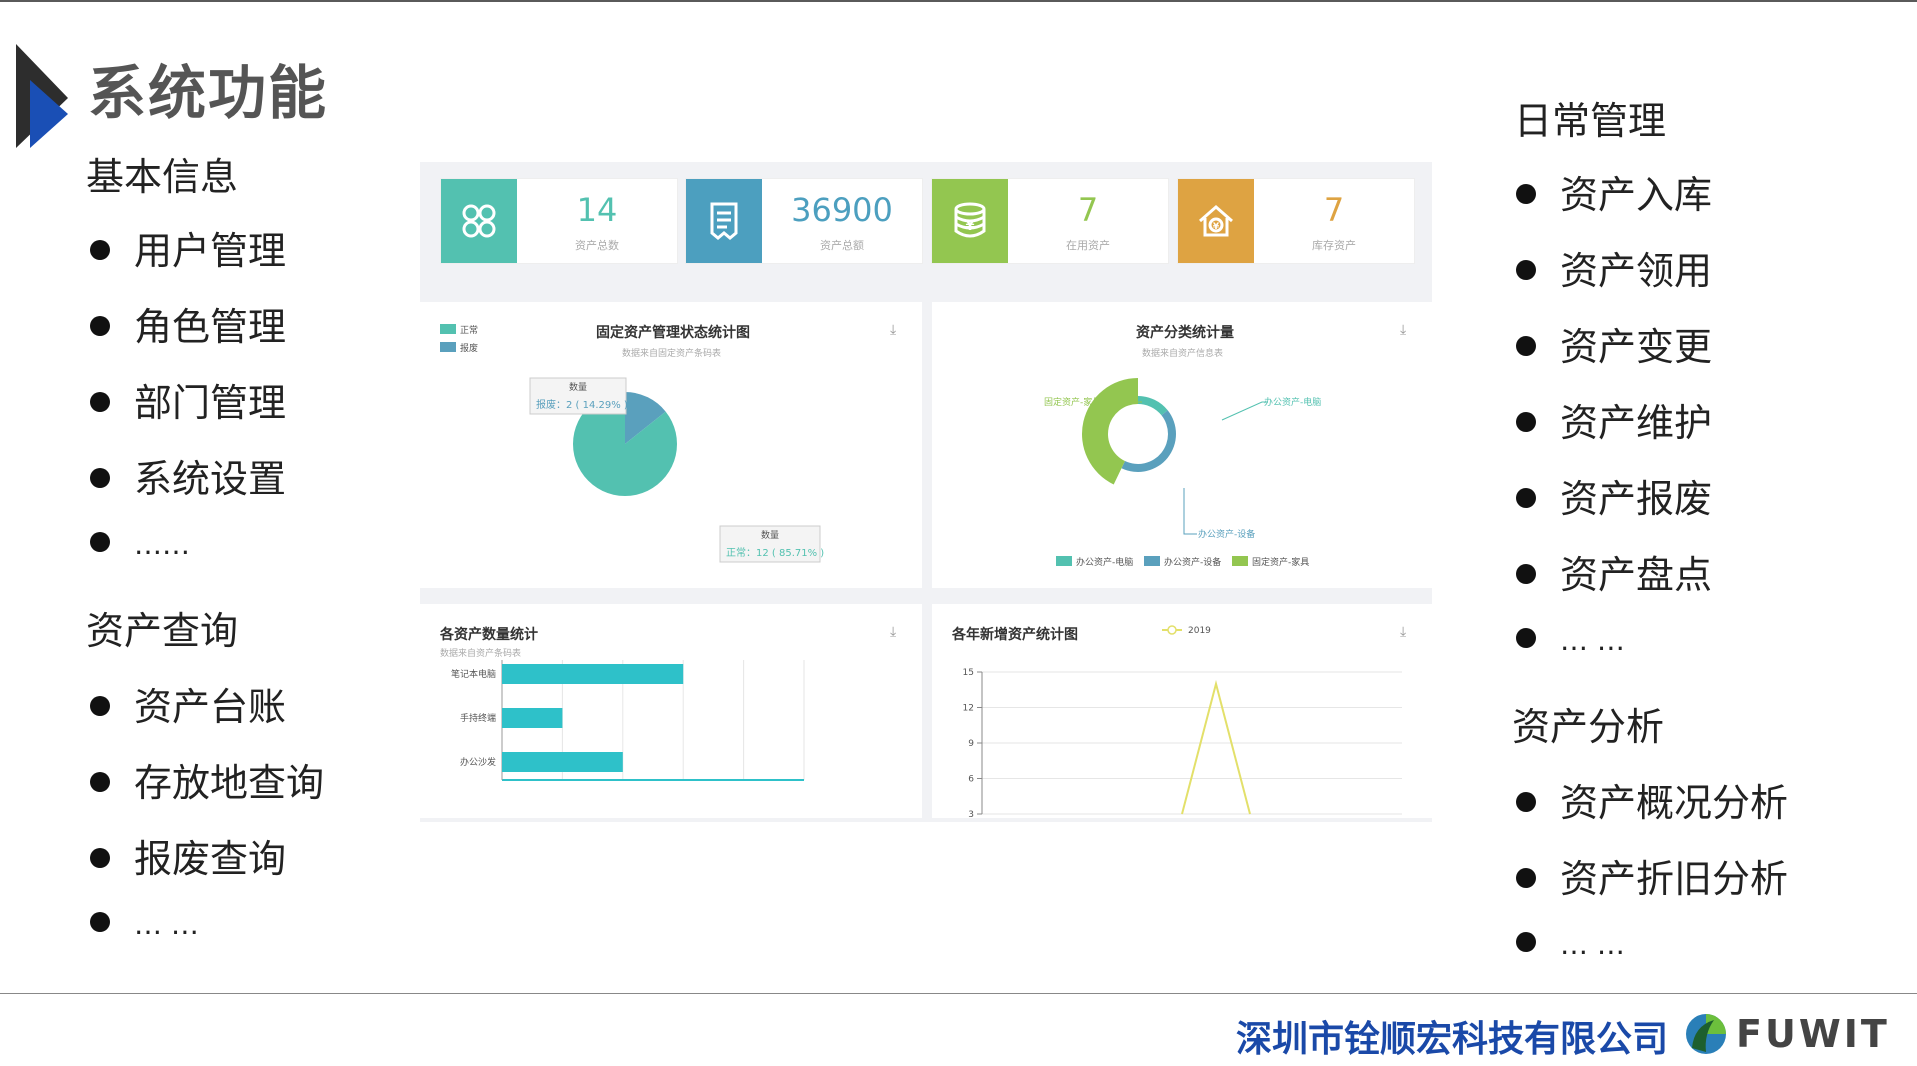 The height and width of the screenshot is (1066, 1917). What do you see at coordinates (1813, 1034) in the screenshot?
I see `brand-name: FUWIT` at bounding box center [1813, 1034].